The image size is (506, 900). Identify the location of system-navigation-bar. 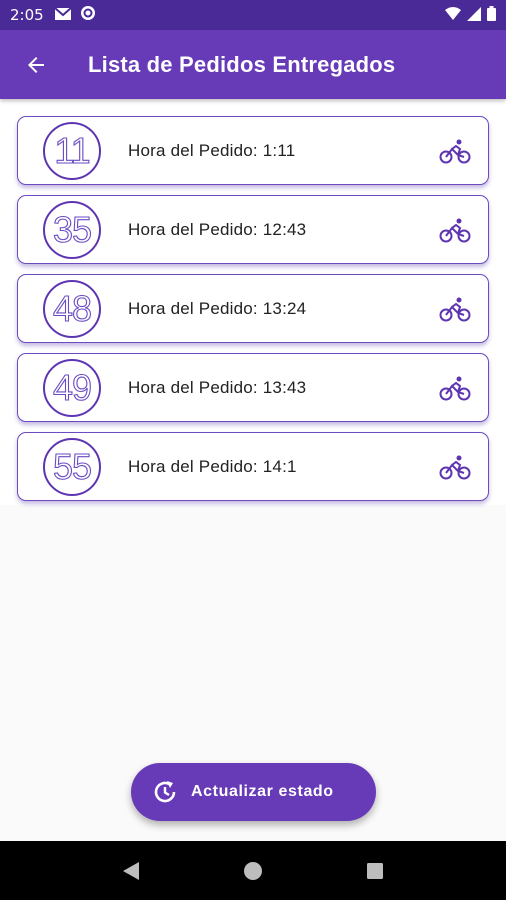
(253, 870).